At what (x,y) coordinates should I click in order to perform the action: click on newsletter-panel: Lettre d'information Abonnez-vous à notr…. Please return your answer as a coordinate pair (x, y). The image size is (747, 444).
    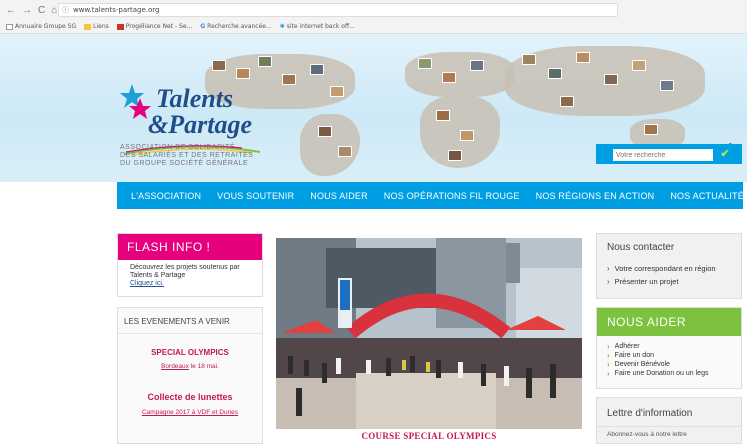
    Looking at the image, I should click on (669, 420).